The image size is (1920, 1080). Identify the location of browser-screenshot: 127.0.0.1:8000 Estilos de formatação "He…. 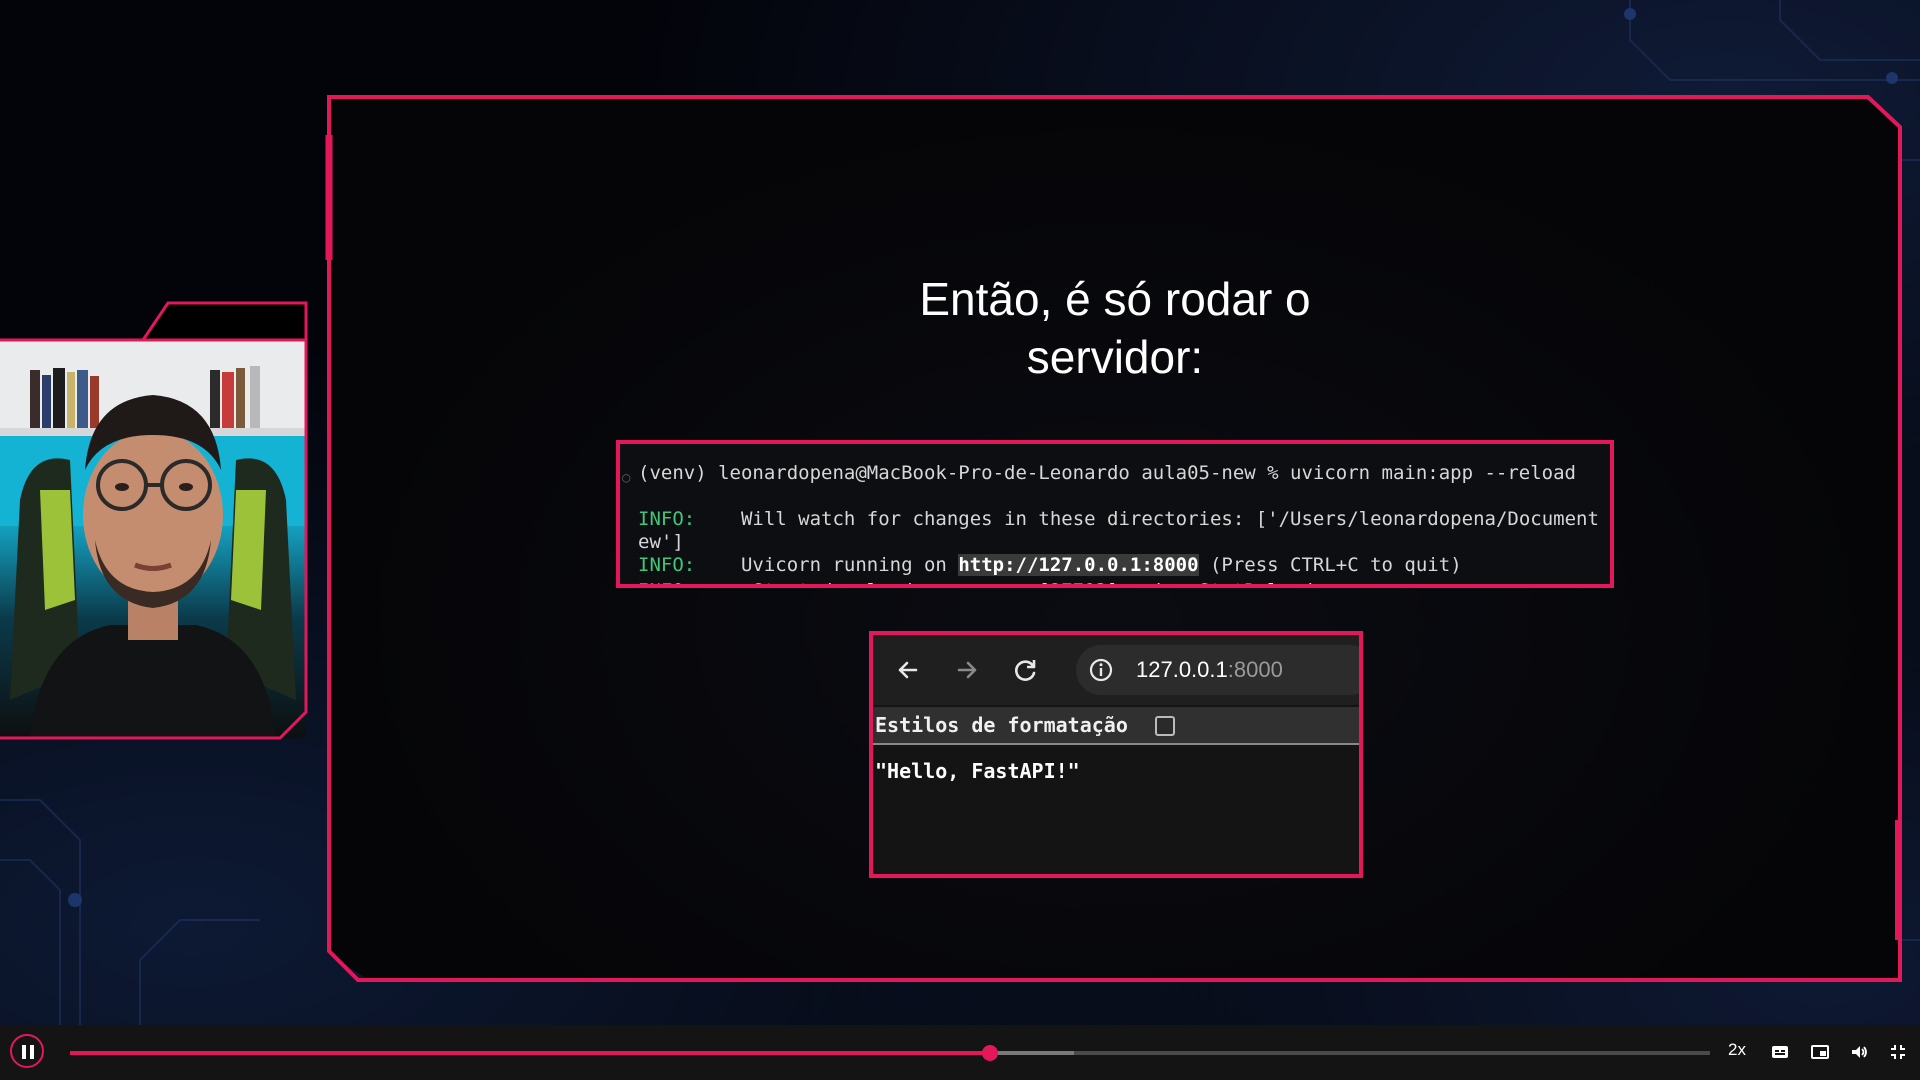
(1116, 754).